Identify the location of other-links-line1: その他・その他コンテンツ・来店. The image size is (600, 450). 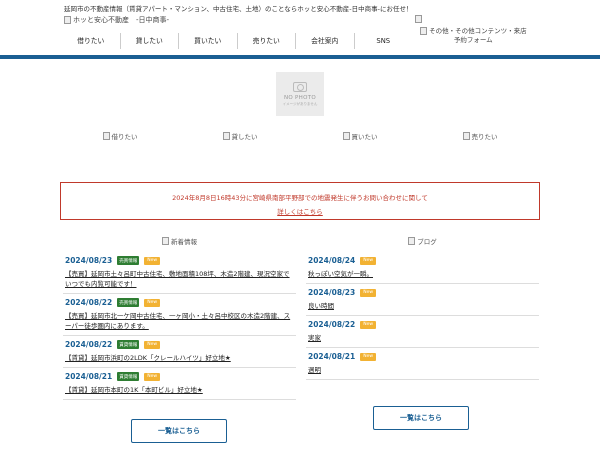
(478, 31).